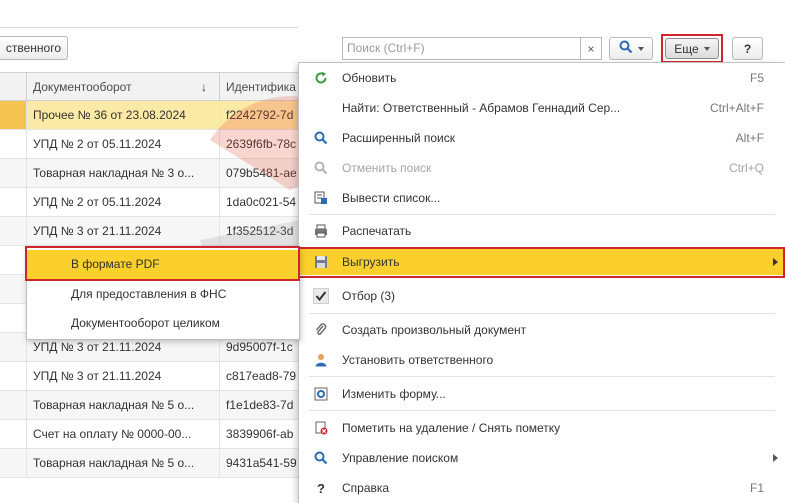  I want to click on table-row: УПД № 2 от 05.11.2024 1da0c021-54, so click(150, 202).